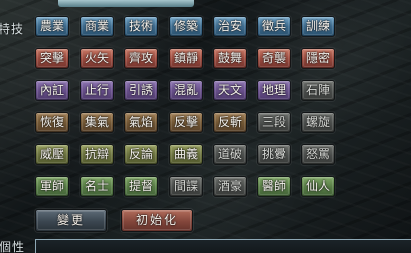 This screenshot has width=411, height=253. What do you see at coordinates (97, 186) in the screenshot?
I see `skill-scholar-button: 名士` at bounding box center [97, 186].